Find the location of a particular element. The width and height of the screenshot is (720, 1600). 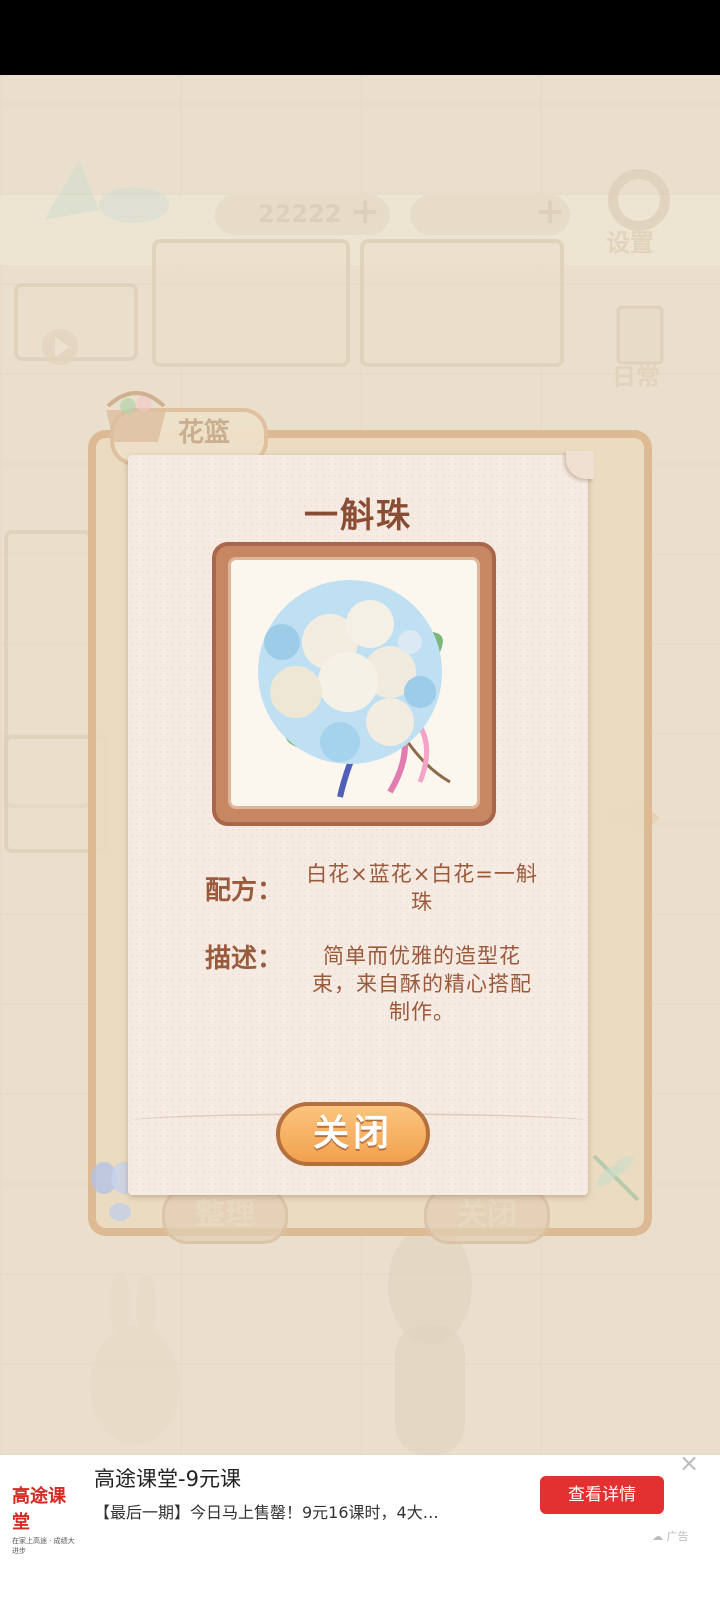

ad-logo: 高途课堂 在家上高途 · 成绩大进步 is located at coordinates (45, 1519).